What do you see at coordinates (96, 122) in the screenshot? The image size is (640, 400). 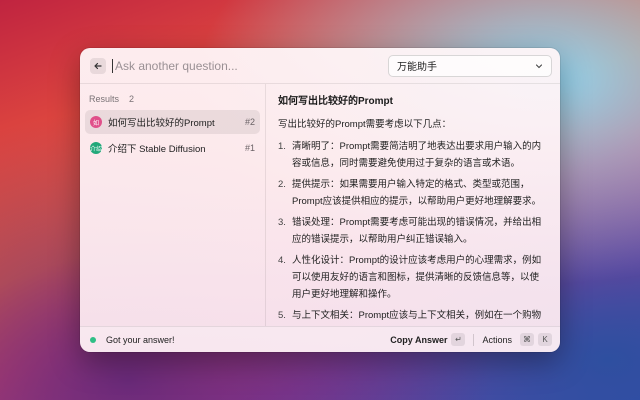 I see `result-avatar-icon: 如` at bounding box center [96, 122].